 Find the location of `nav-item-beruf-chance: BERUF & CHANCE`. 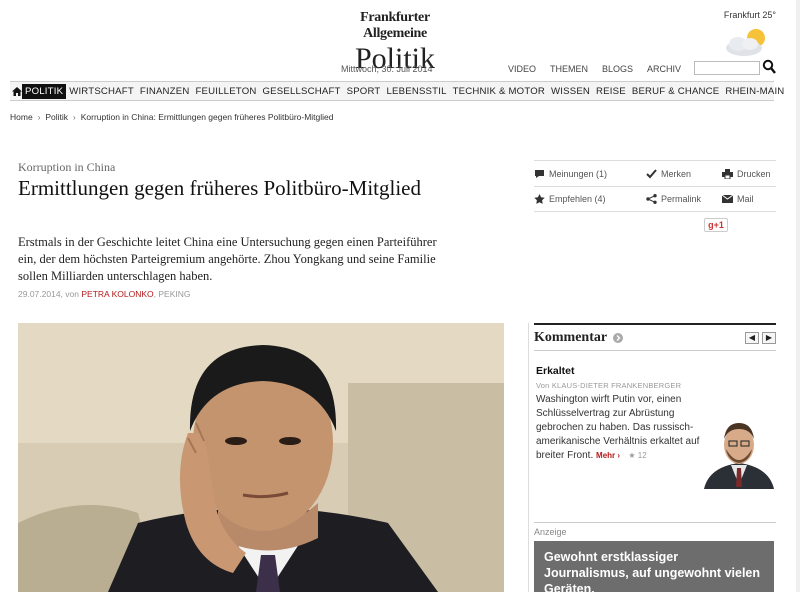

nav-item-beruf-chance: BERUF & CHANCE is located at coordinates (676, 91).